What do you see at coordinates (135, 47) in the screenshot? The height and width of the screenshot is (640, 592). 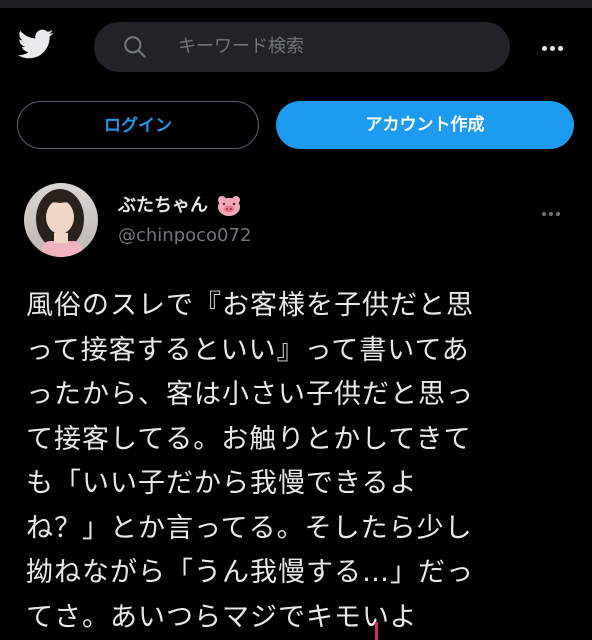 I see `search-icon` at bounding box center [135, 47].